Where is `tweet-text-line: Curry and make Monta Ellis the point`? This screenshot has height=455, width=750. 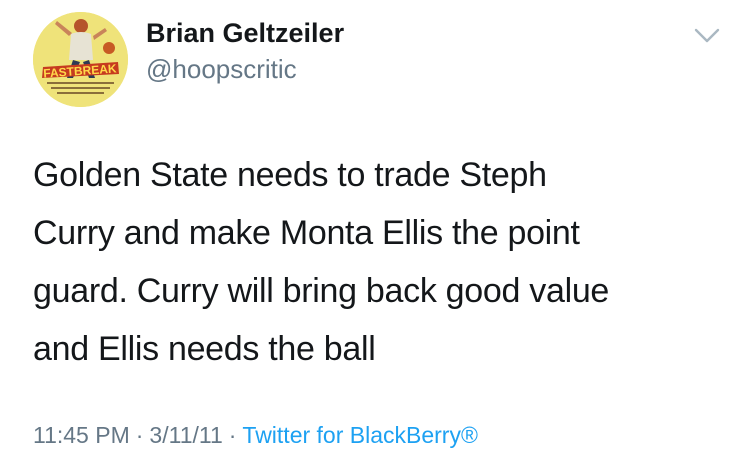
tweet-text-line: Curry and make Monta Ellis the point is located at coordinates (306, 233).